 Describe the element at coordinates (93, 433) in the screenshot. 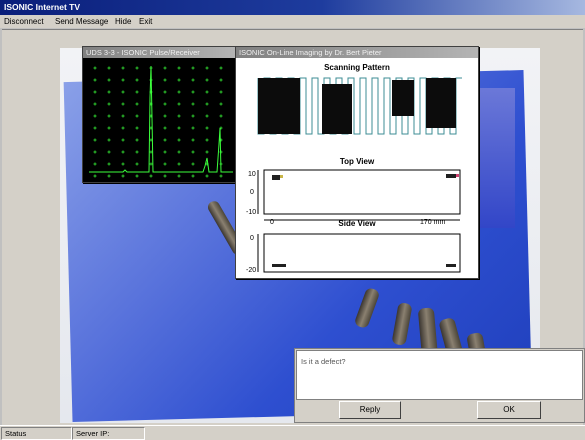

I see `server-ip-label: Server IP:` at that location.